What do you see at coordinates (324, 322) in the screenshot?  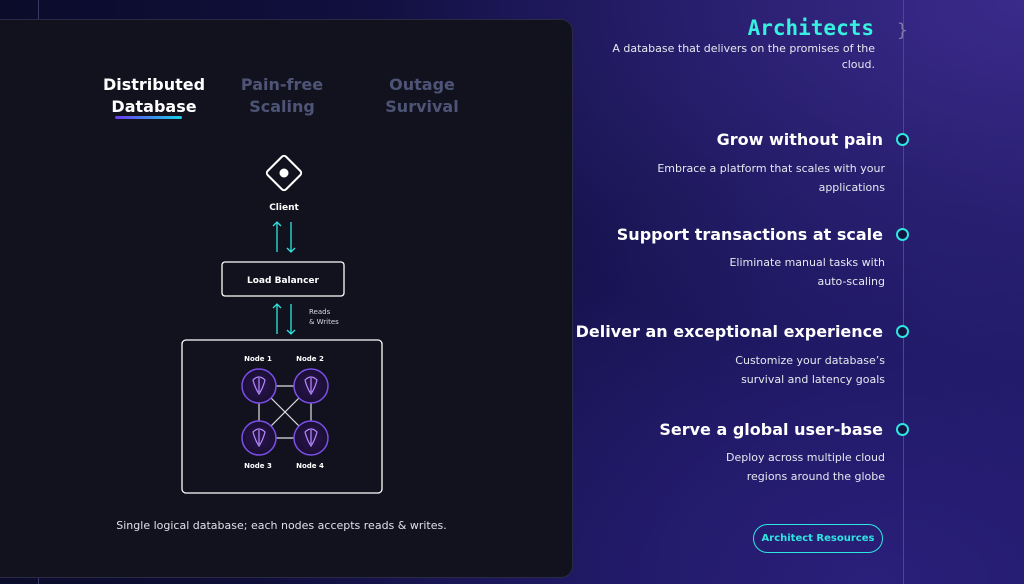 I see `writes-label: & Writes` at bounding box center [324, 322].